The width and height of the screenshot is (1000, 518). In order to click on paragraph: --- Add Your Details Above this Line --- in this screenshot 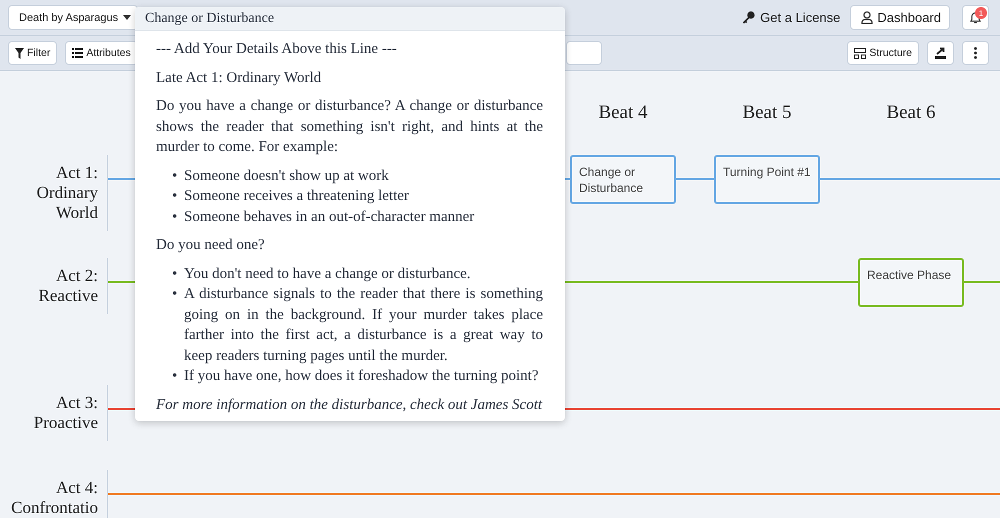, I will do `click(277, 49)`.